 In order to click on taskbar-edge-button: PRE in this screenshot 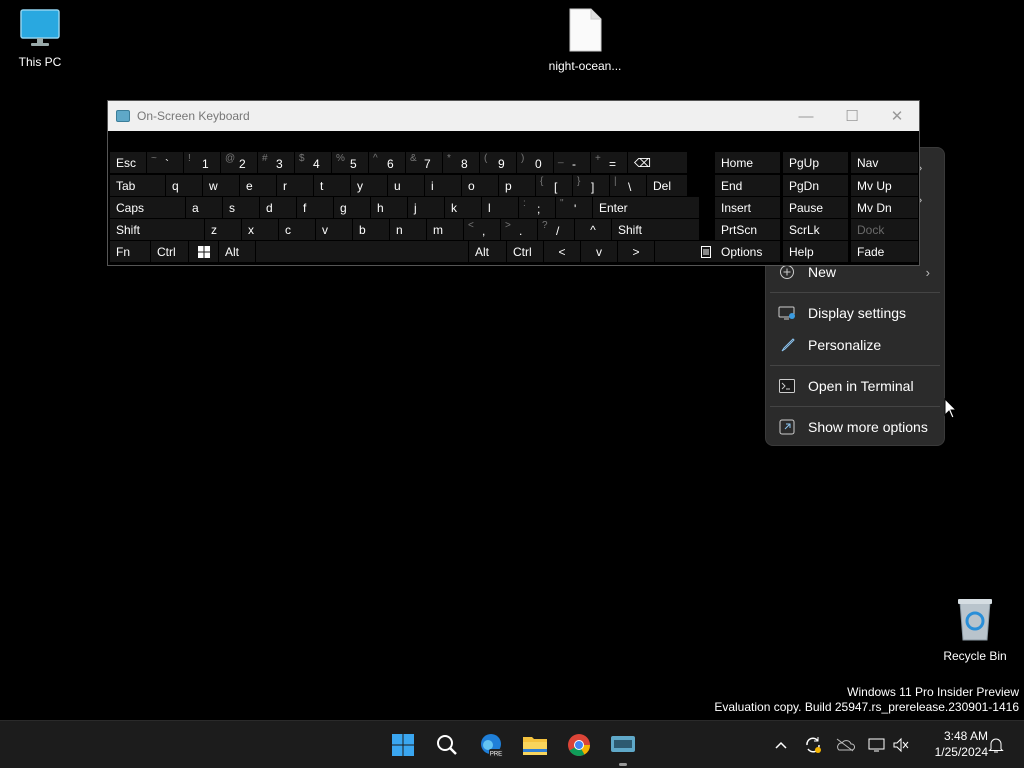, I will do `click(491, 745)`.